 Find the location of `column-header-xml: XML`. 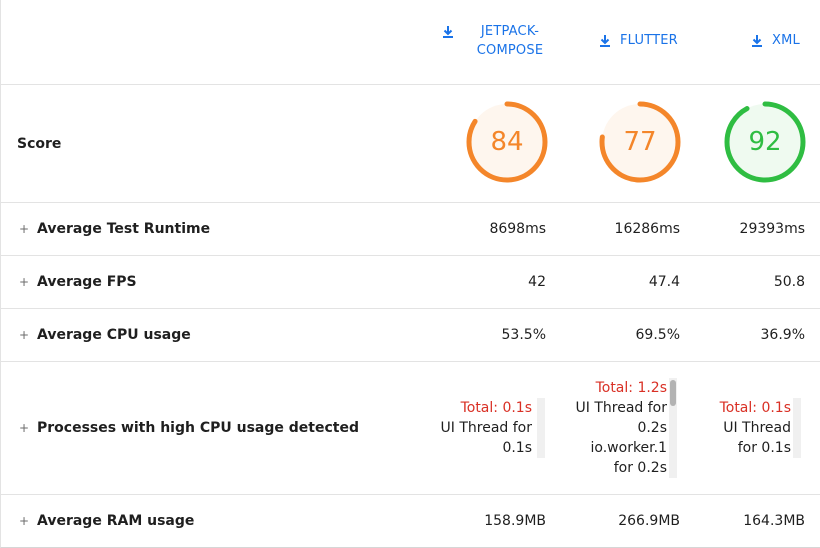

column-header-xml: XML is located at coordinates (786, 40).